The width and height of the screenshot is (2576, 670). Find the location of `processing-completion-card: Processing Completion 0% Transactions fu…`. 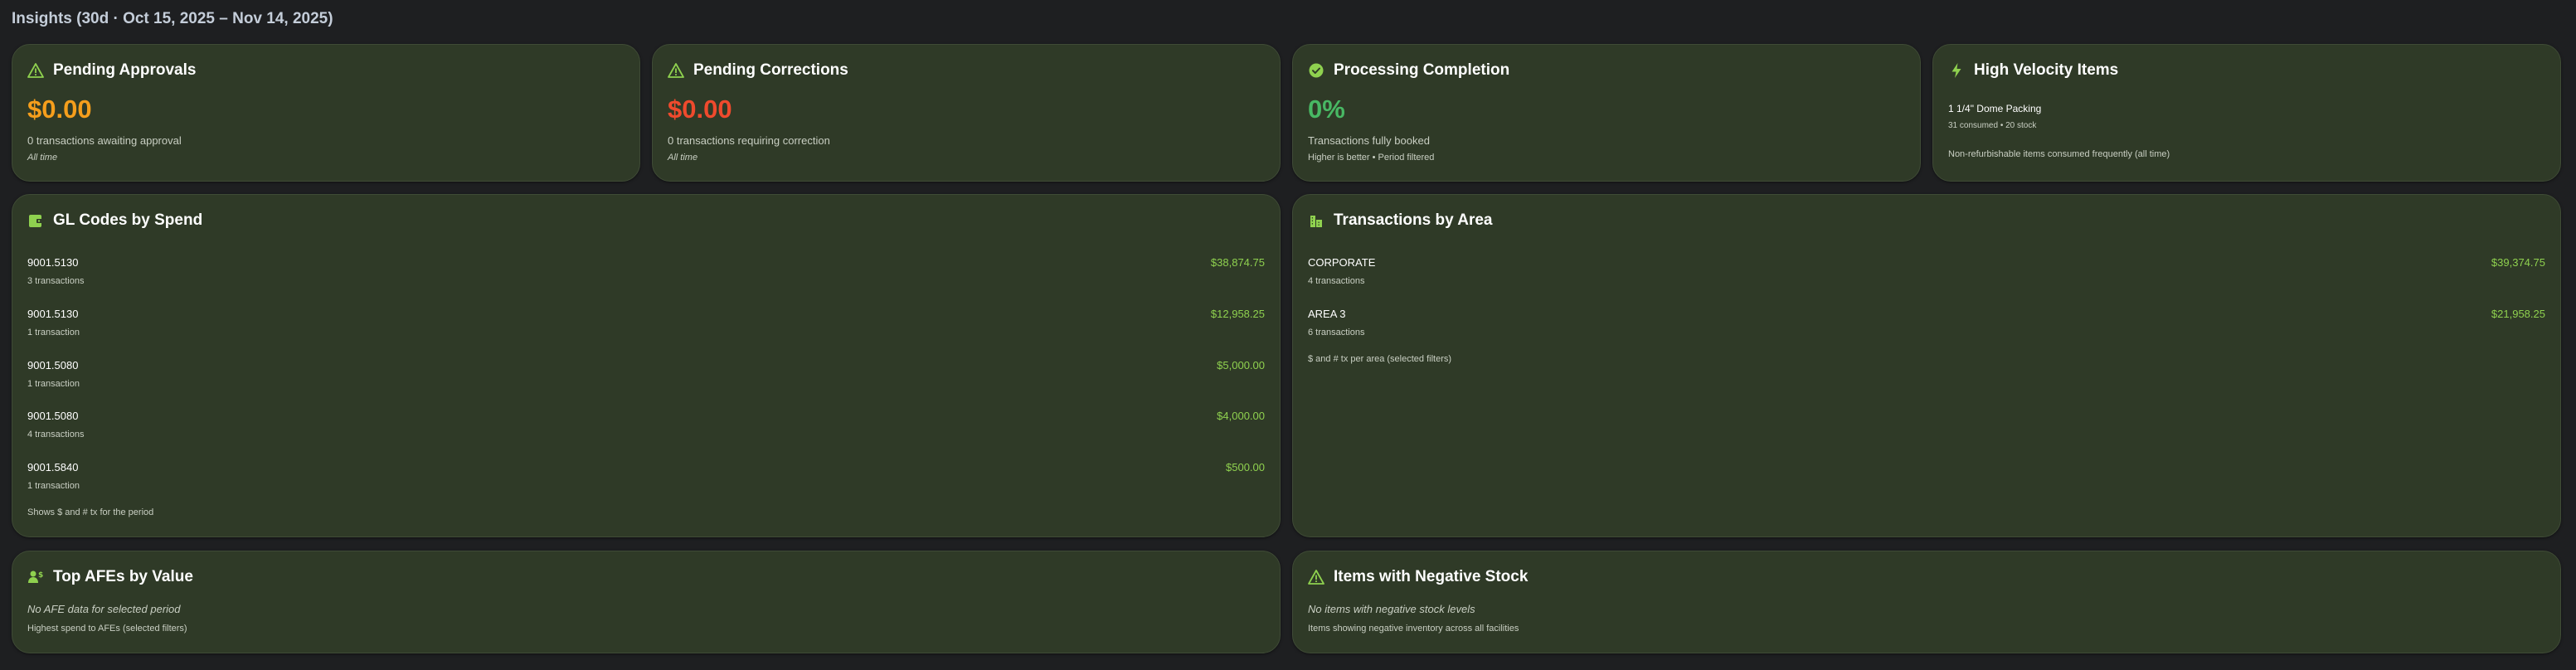

processing-completion-card: Processing Completion 0% Transactions fu… is located at coordinates (1607, 113).